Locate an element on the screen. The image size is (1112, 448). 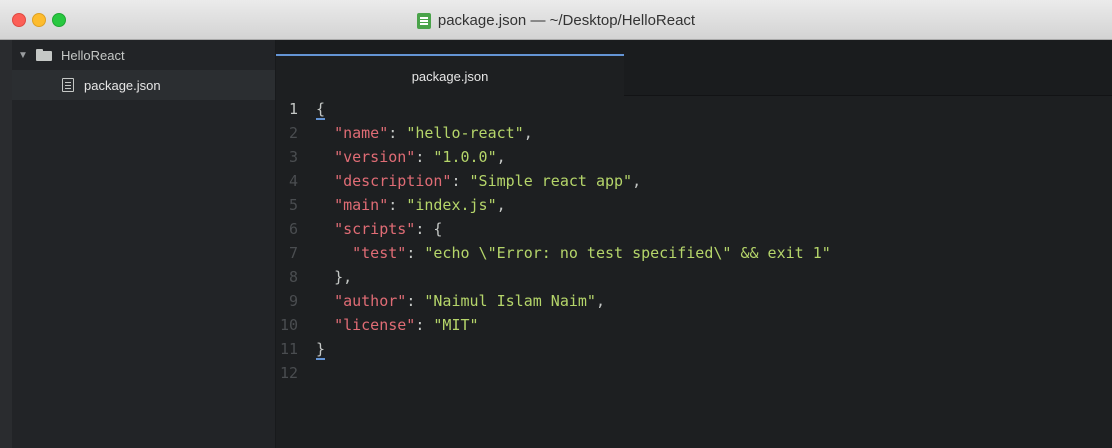
json-key: "version" is located at coordinates (375, 157).